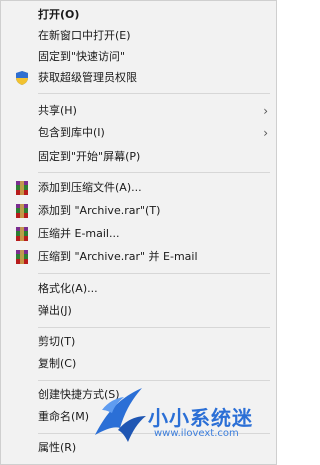 Image resolution: width=320 pixels, height=465 pixels. What do you see at coordinates (138, 395) in the screenshot?
I see `menu-item-create-shortcut: 创建快捷方式(S)` at bounding box center [138, 395].